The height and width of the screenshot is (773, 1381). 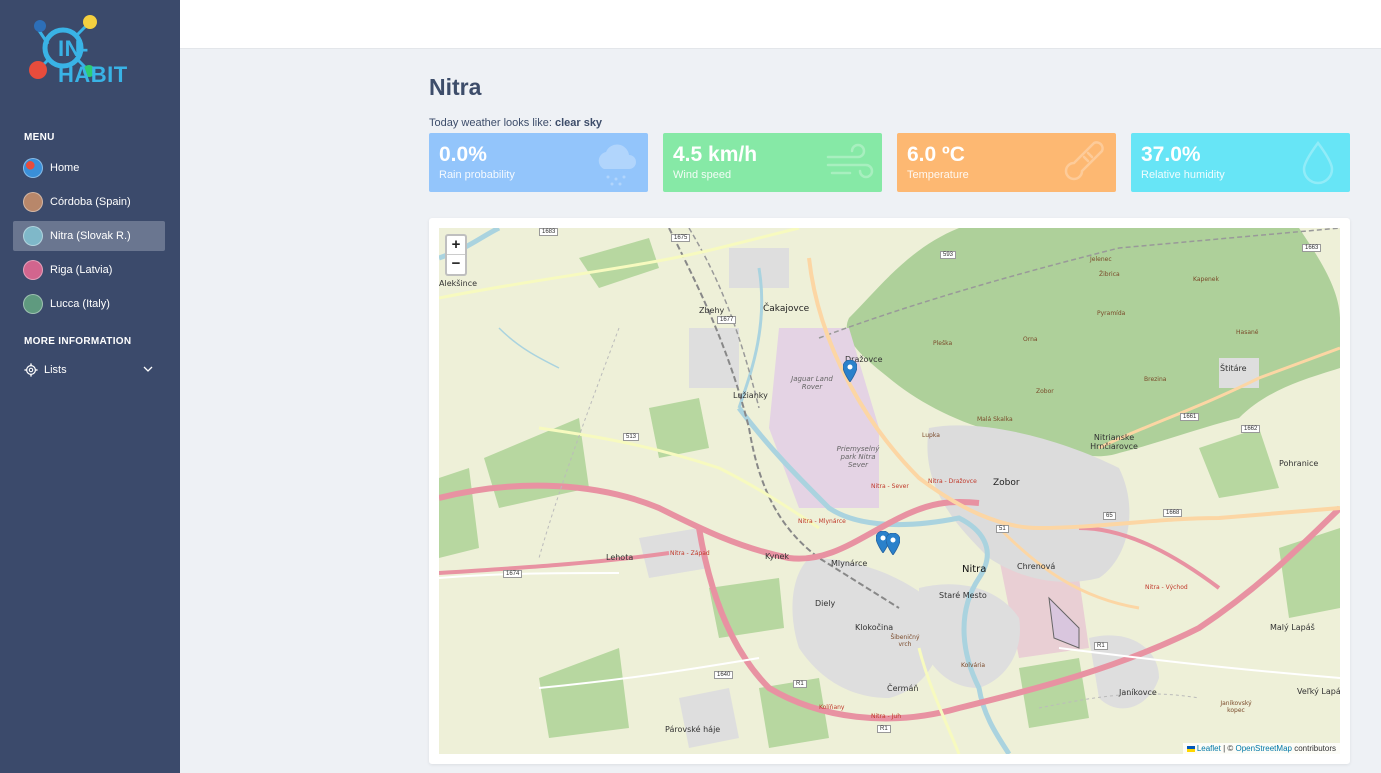 I want to click on sidebar-item-nitra: Nitra (Slovak R.), so click(x=89, y=236).